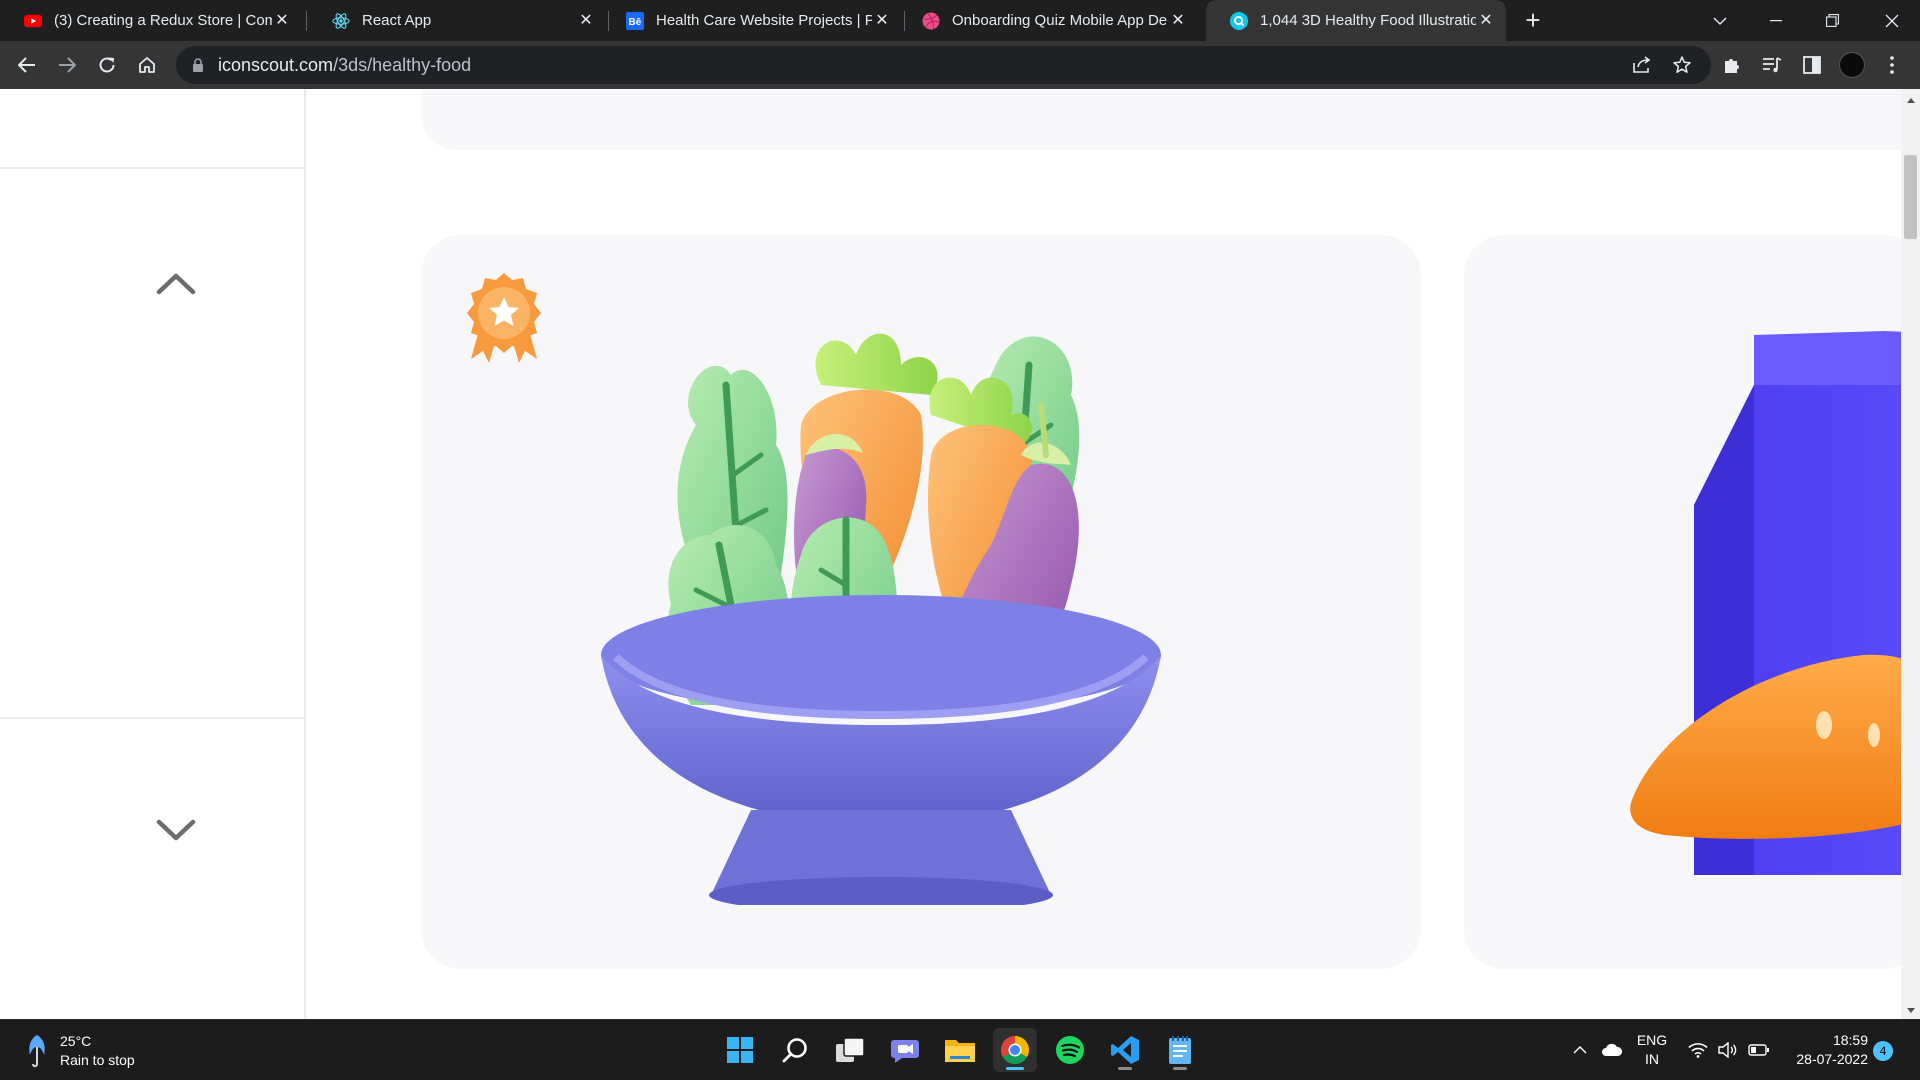  I want to click on teams-chat-button, so click(905, 1050).